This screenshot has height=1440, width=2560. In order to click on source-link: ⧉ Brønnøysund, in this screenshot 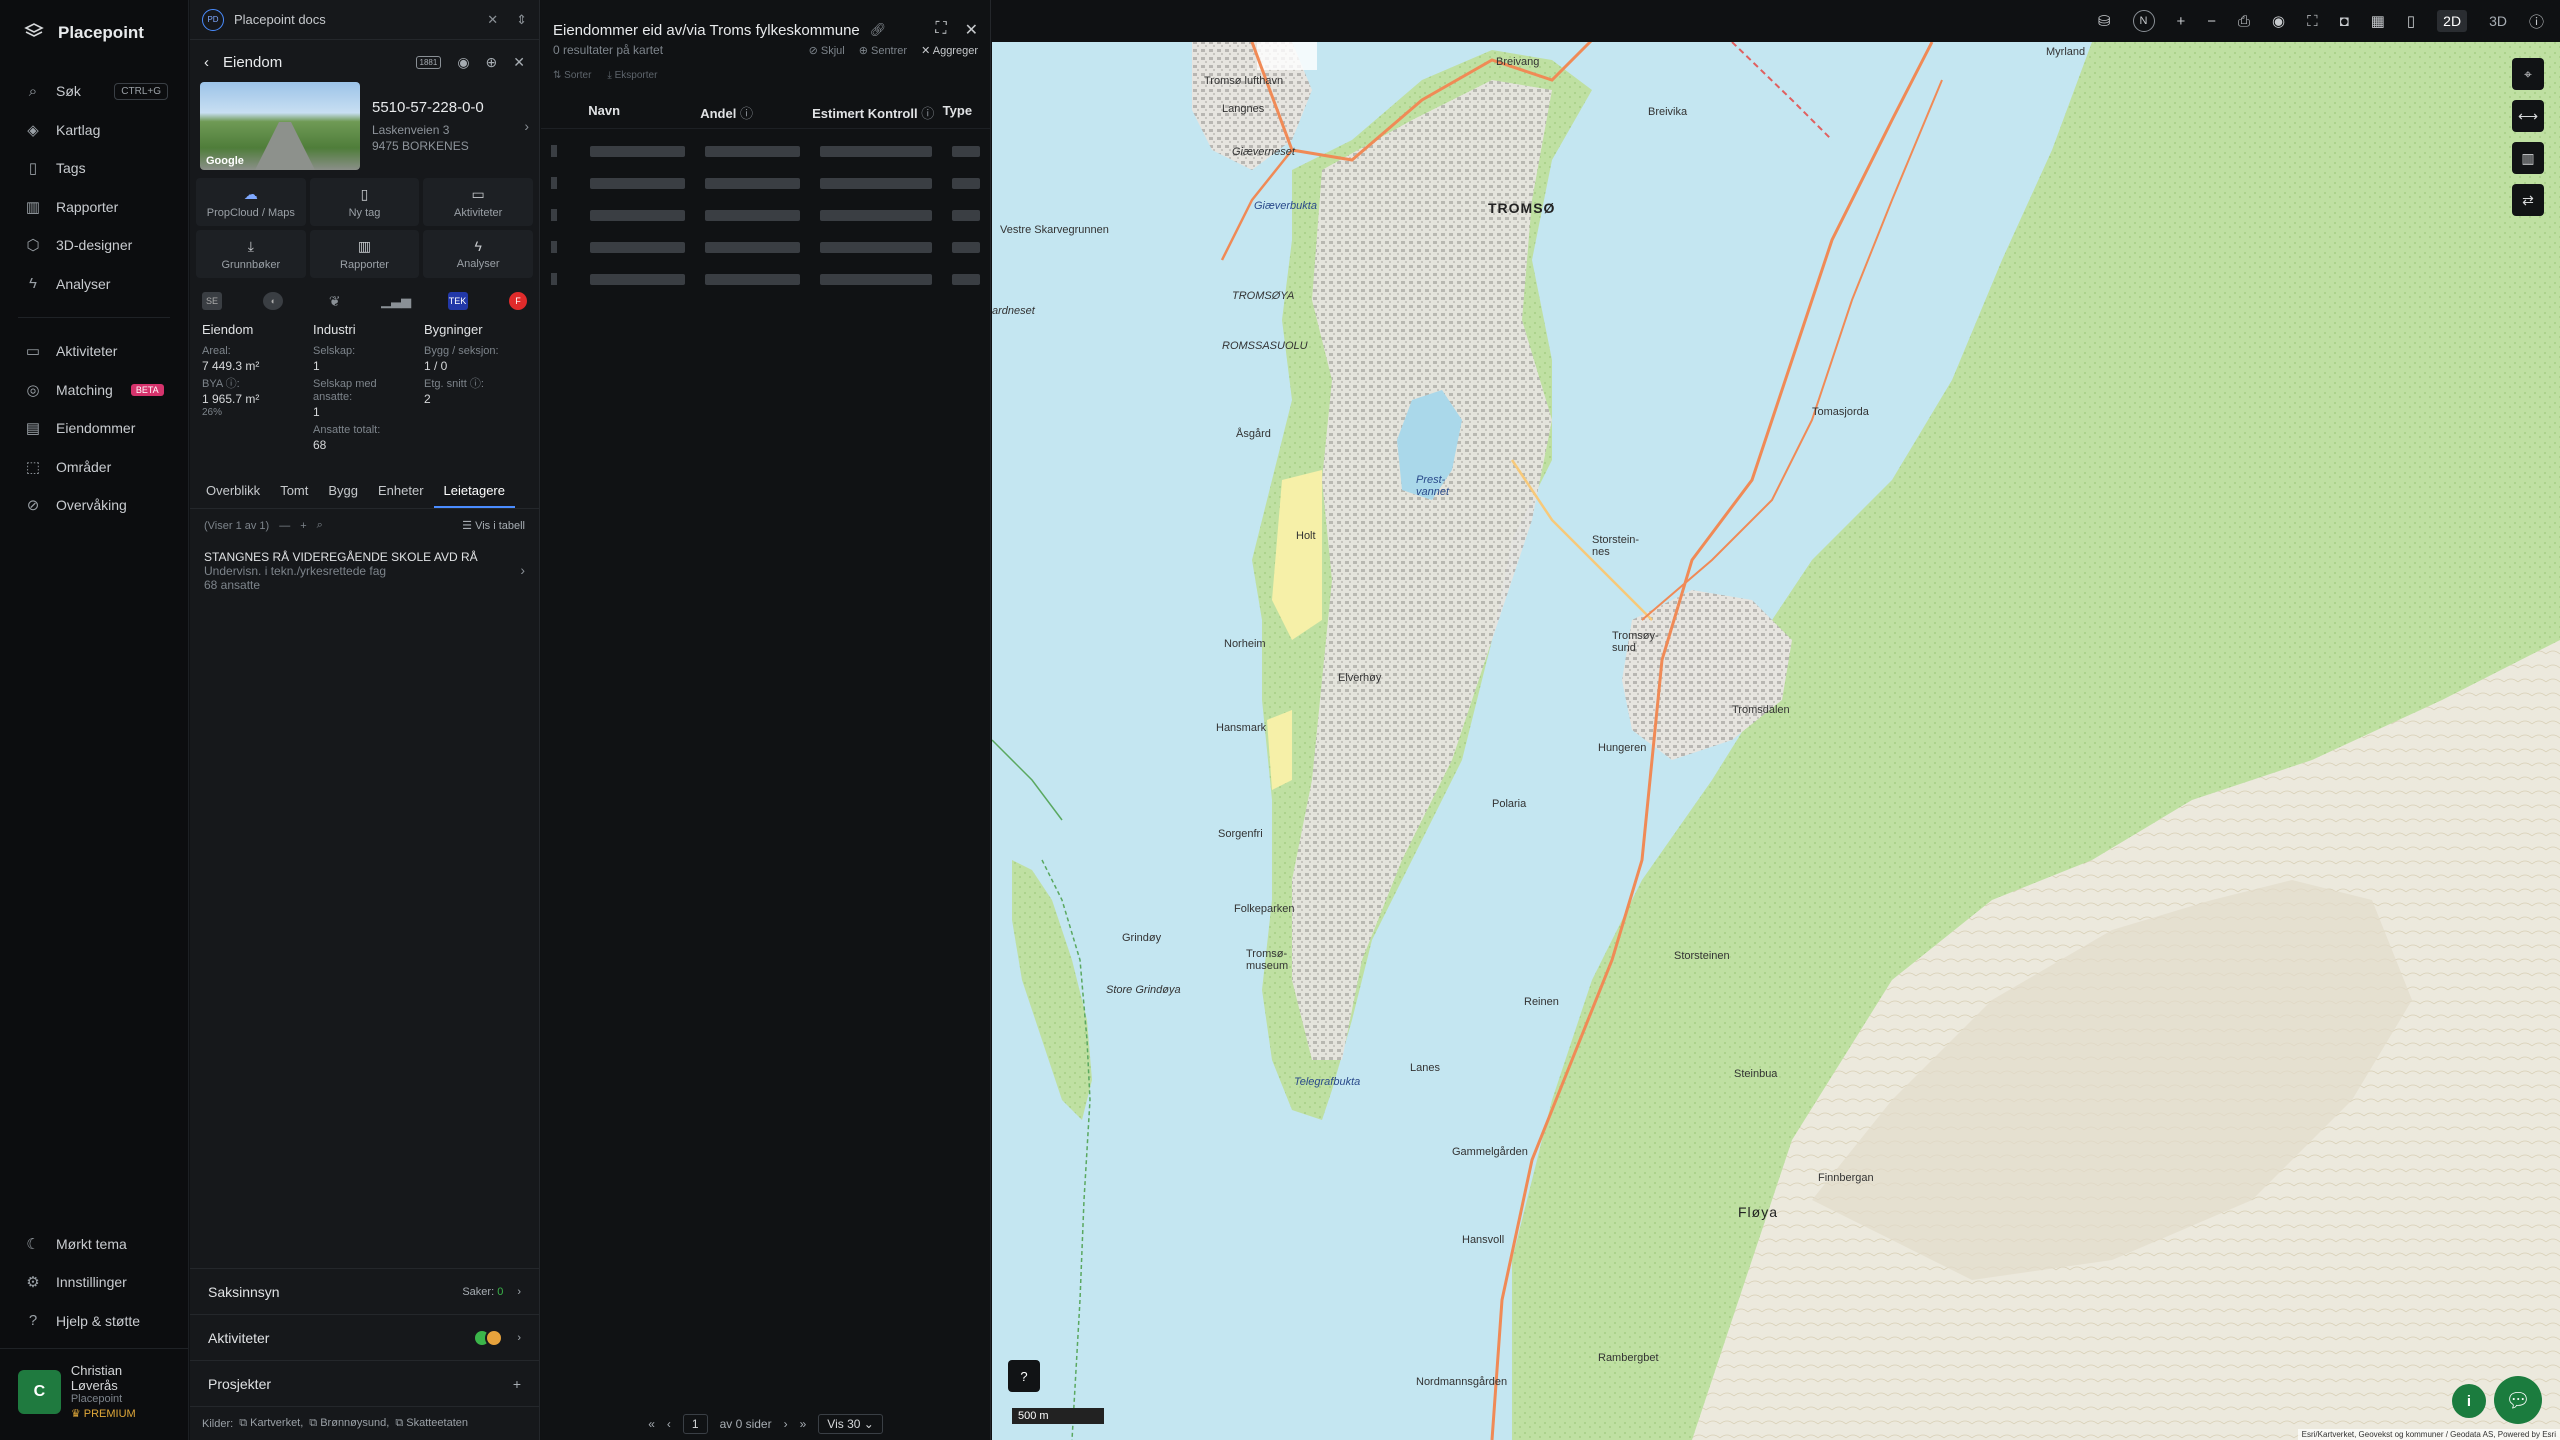, I will do `click(349, 1423)`.